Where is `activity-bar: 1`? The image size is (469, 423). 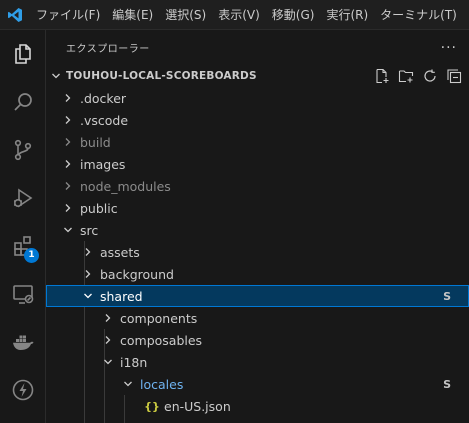
activity-bar: 1 is located at coordinates (23, 226).